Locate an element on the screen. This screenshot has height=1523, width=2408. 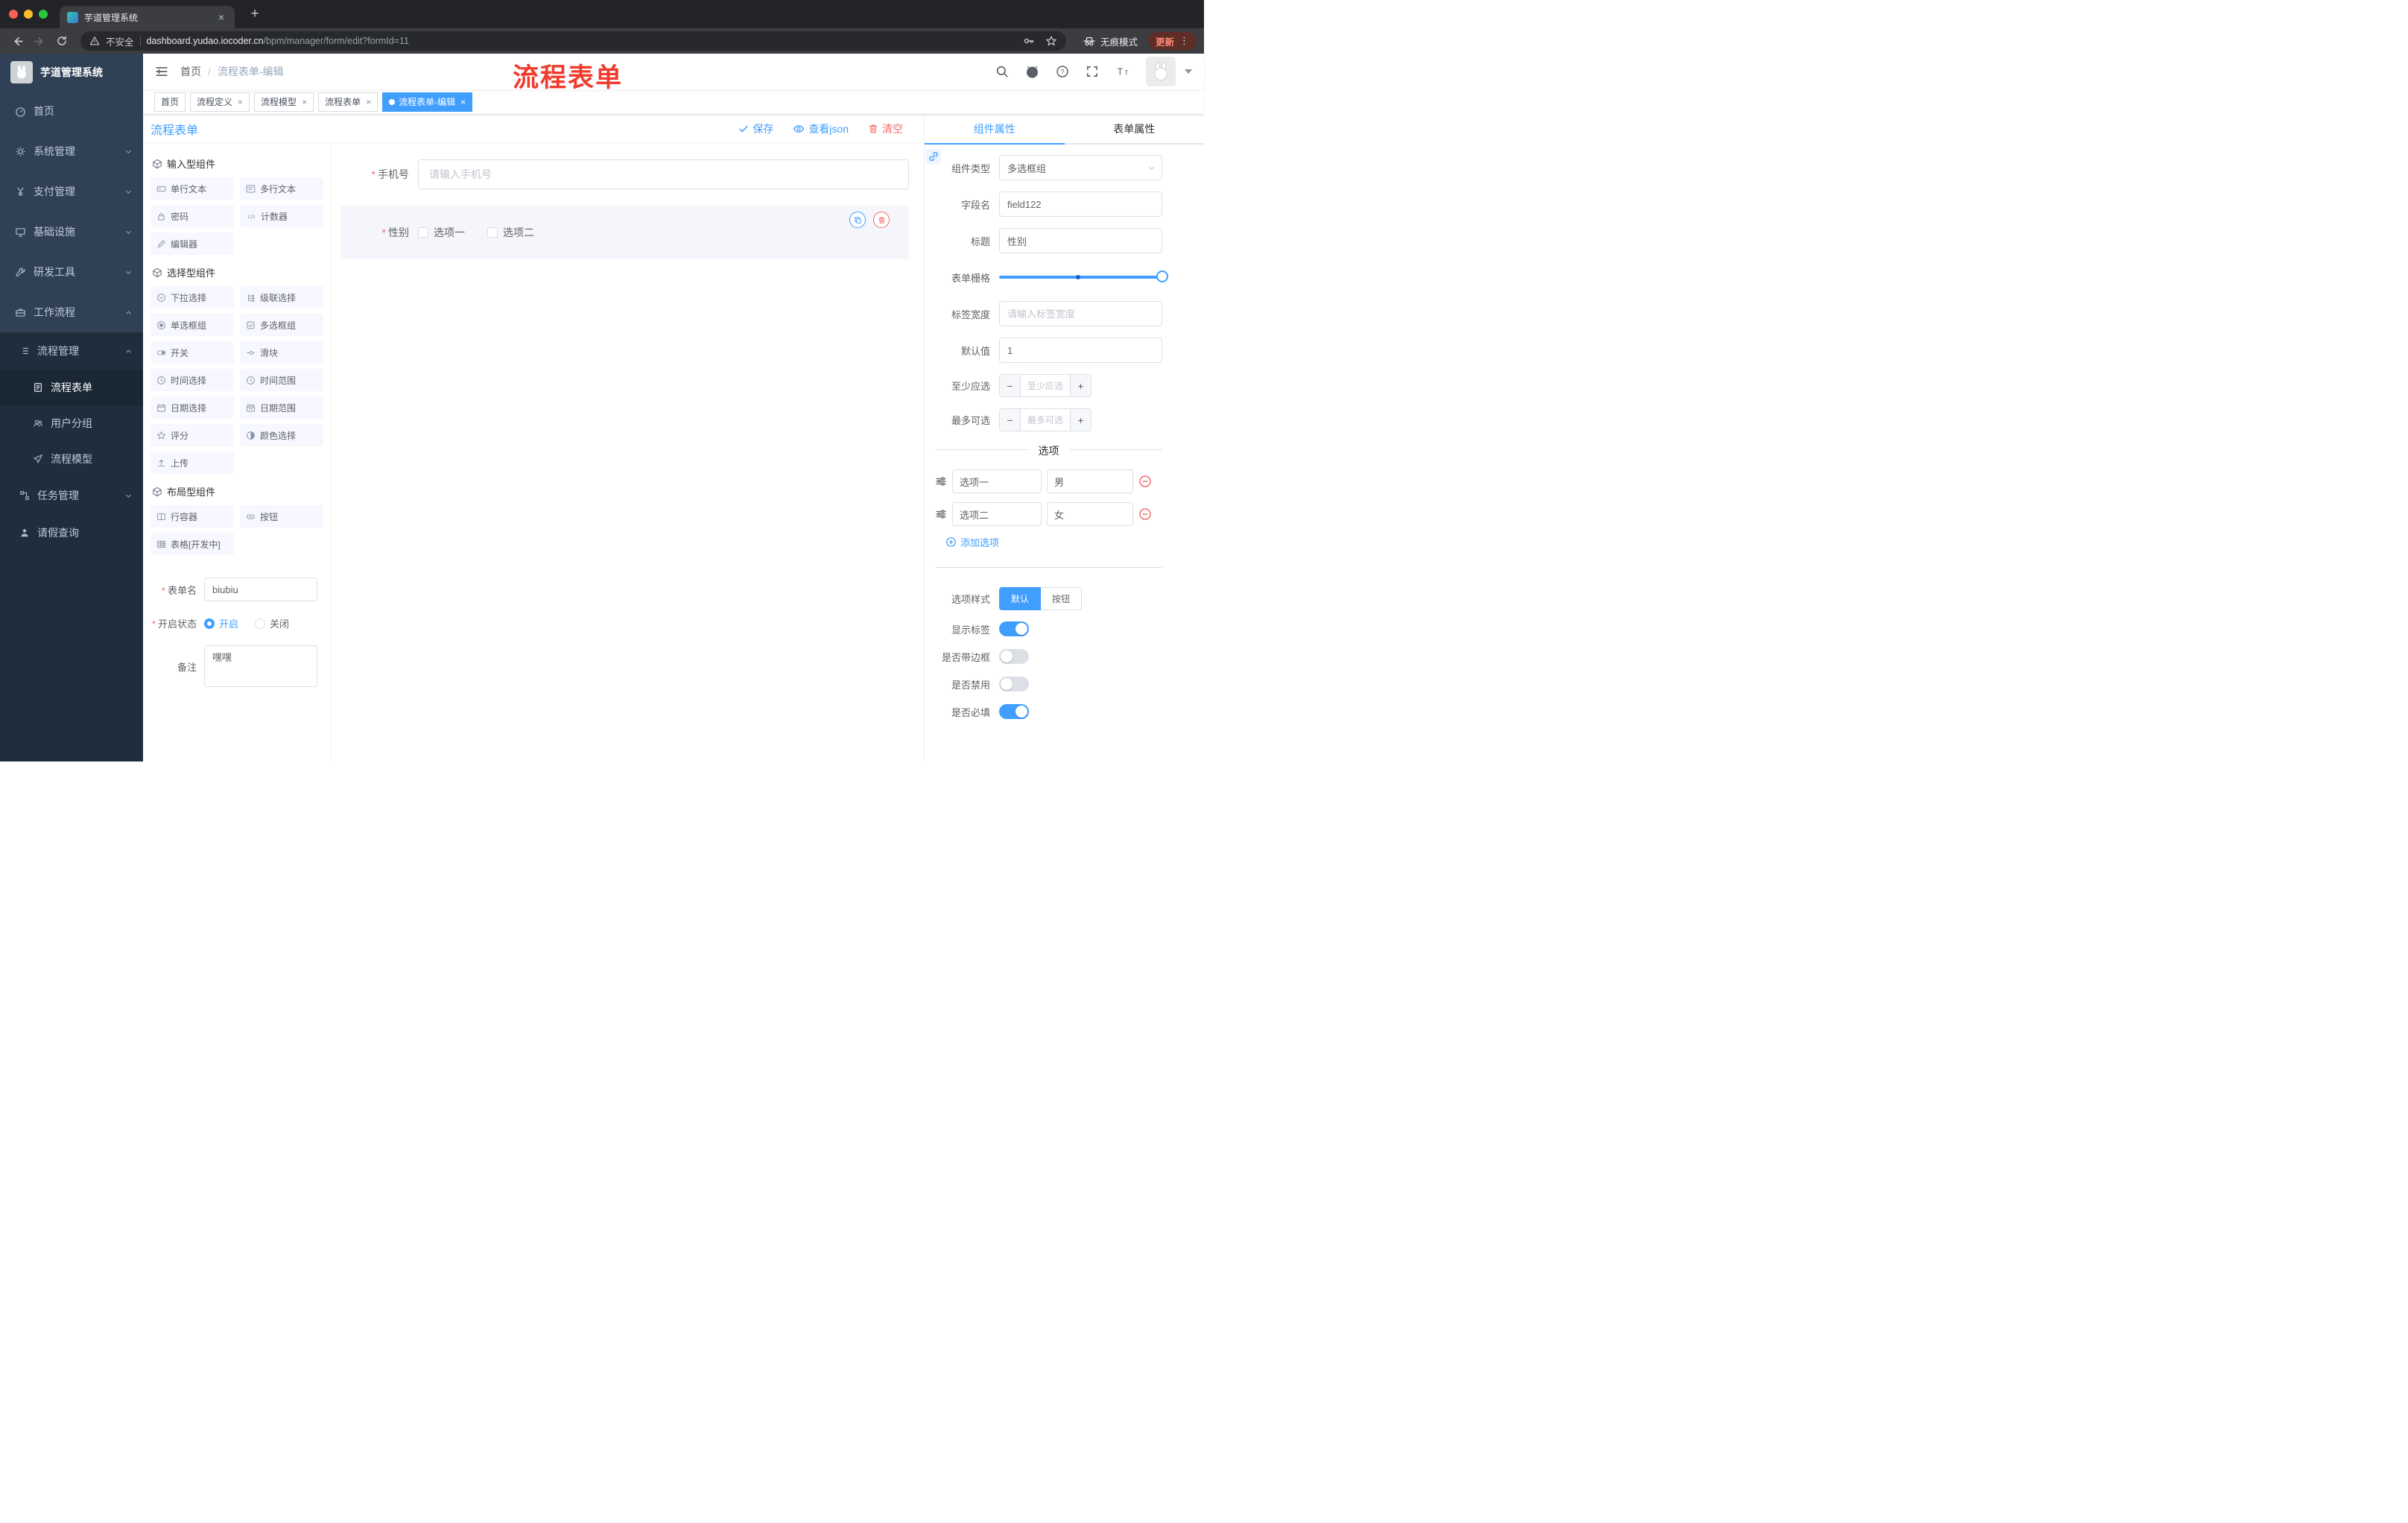
link-icon is located at coordinates (933, 157).